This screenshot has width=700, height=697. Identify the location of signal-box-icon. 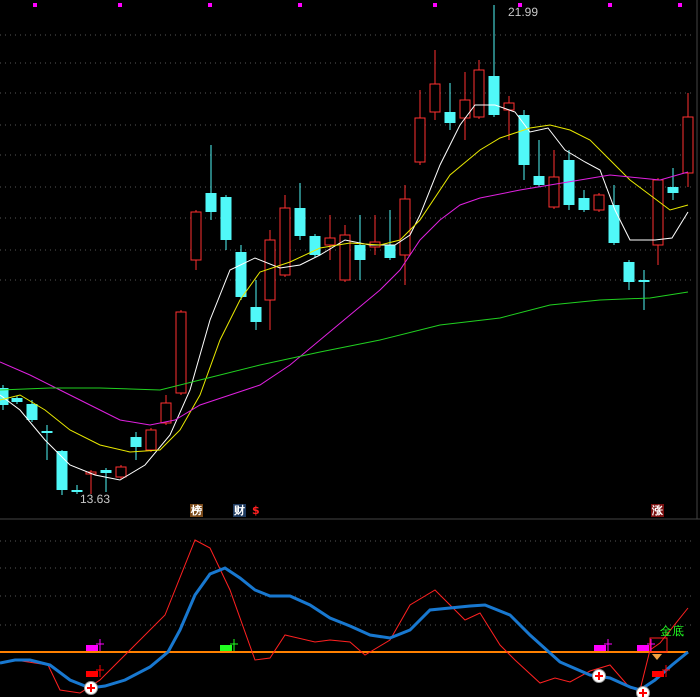
(659, 645).